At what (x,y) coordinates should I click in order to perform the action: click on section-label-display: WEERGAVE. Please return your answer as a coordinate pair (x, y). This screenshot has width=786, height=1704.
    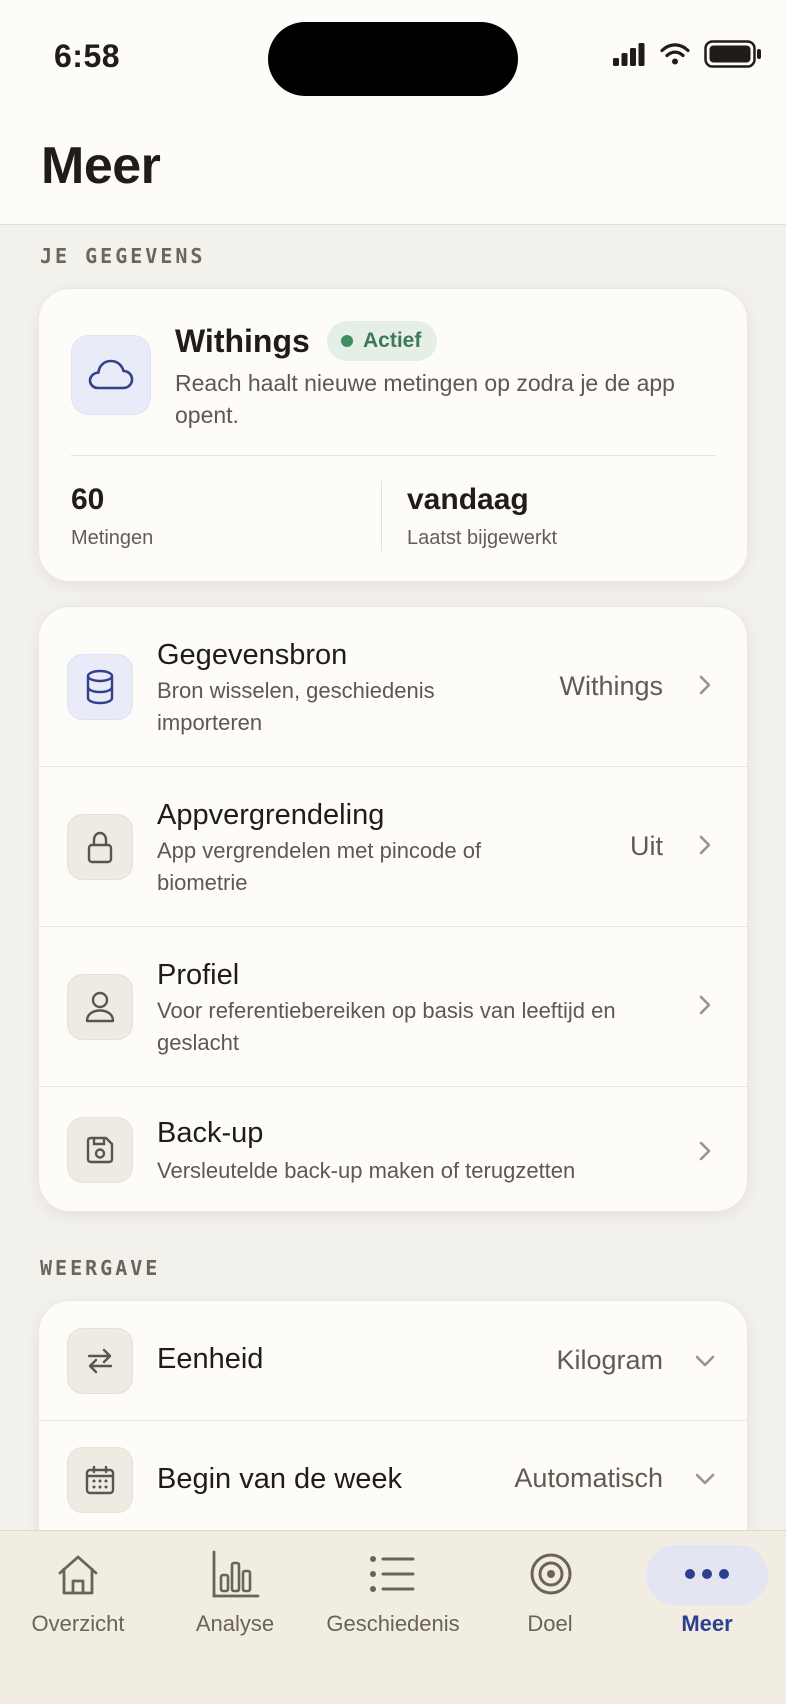
    Looking at the image, I should click on (100, 1268).